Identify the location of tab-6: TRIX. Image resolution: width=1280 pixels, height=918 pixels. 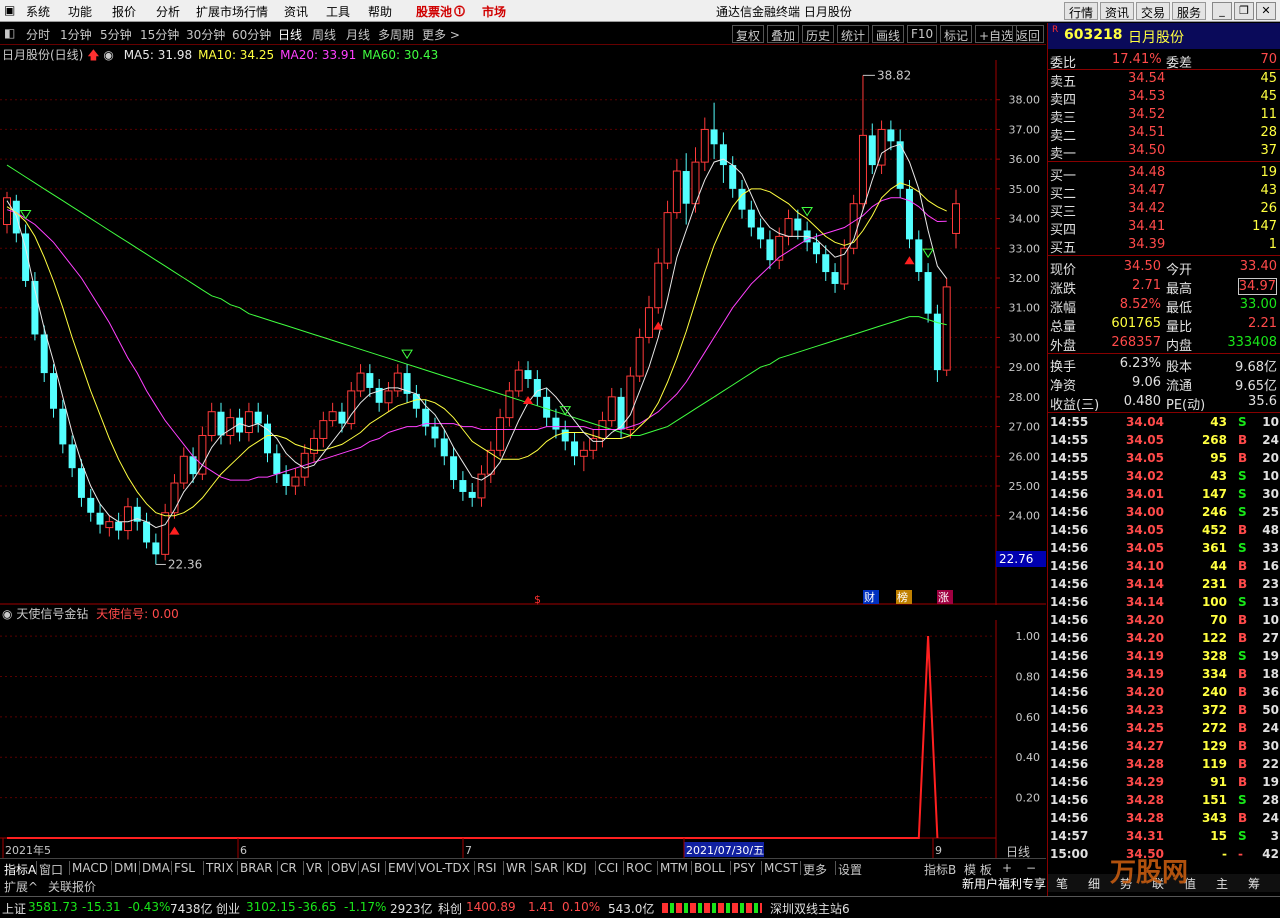
(219, 868).